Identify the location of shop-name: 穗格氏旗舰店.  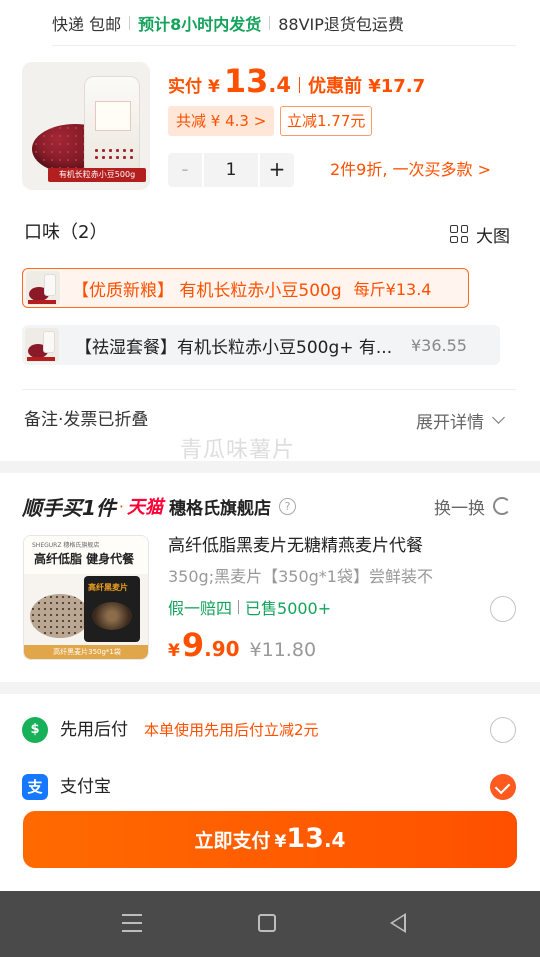
(220, 506).